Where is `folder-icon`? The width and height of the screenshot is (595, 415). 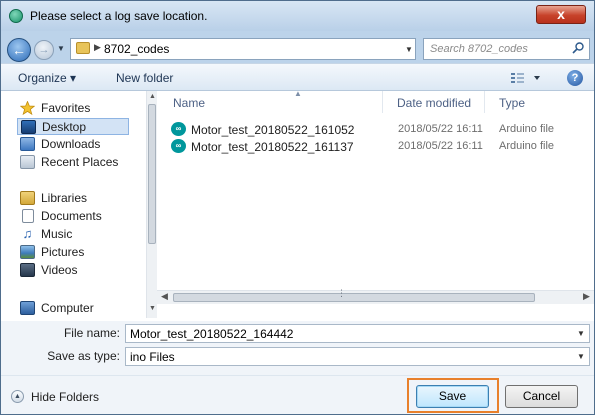 folder-icon is located at coordinates (83, 48).